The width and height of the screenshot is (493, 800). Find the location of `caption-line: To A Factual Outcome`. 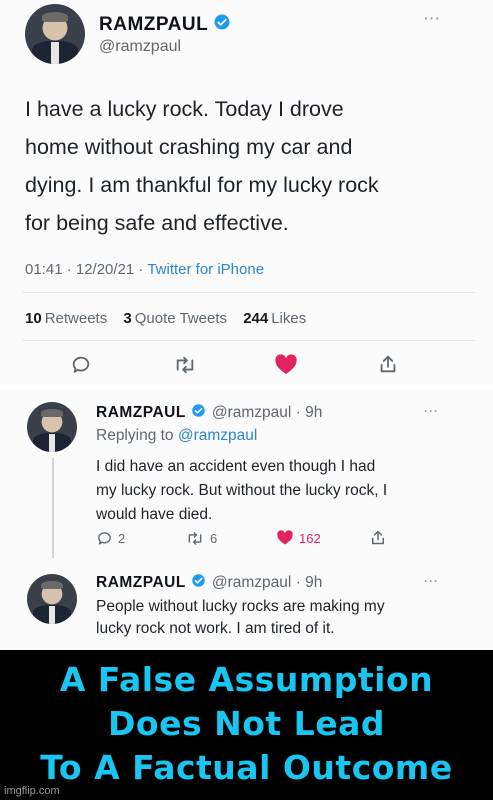

caption-line: To A Factual Outcome is located at coordinates (246, 767).